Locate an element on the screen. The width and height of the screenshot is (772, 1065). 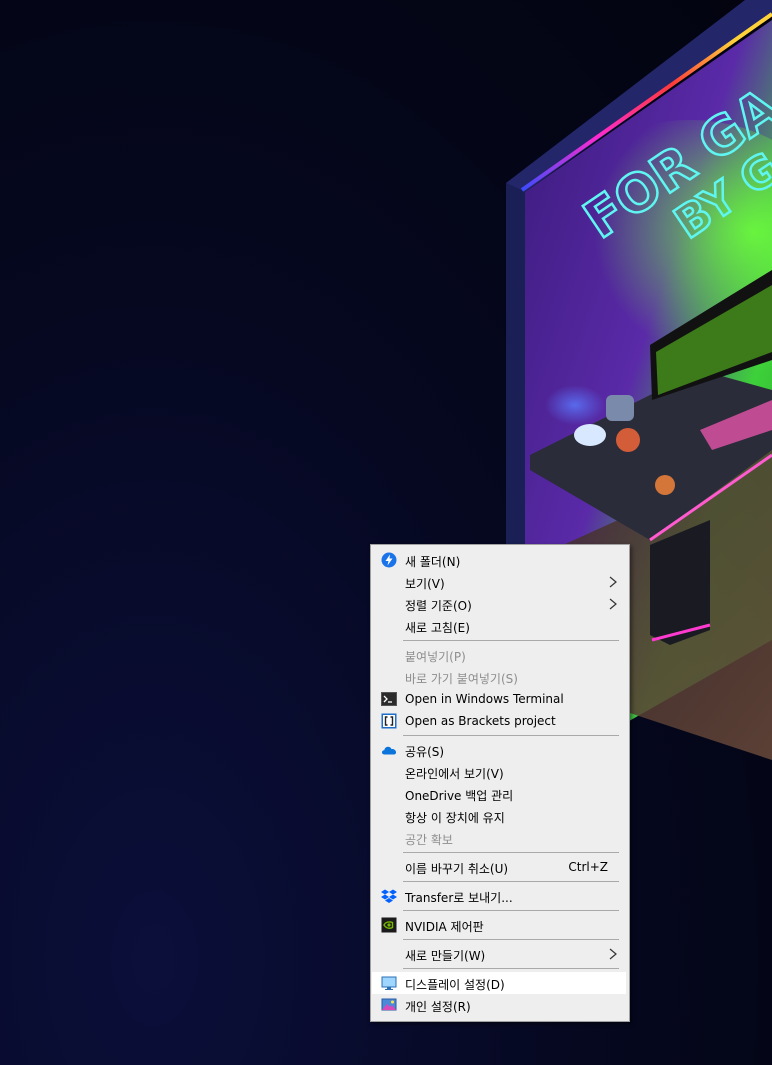
menu-item-refresh: 새로 고침(E) is located at coordinates (499, 626).